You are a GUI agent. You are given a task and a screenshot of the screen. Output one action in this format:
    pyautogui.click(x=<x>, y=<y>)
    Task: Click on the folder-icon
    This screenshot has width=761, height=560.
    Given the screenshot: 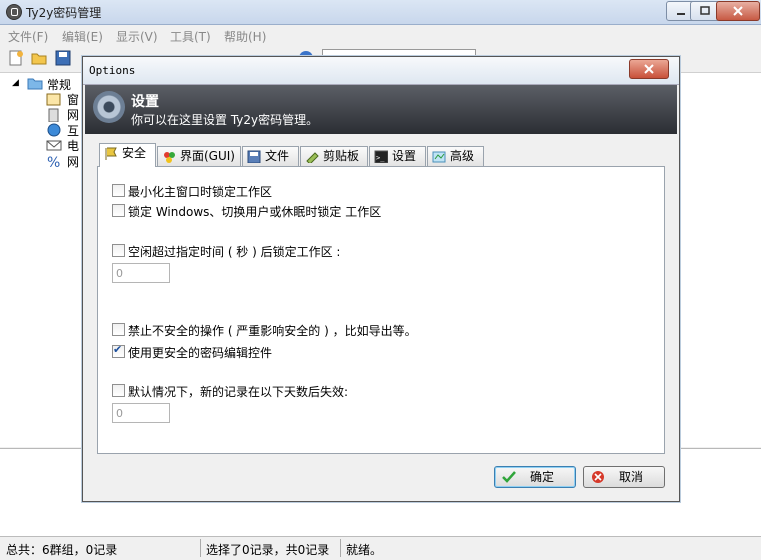 What is the action you would take?
    pyautogui.click(x=35, y=84)
    